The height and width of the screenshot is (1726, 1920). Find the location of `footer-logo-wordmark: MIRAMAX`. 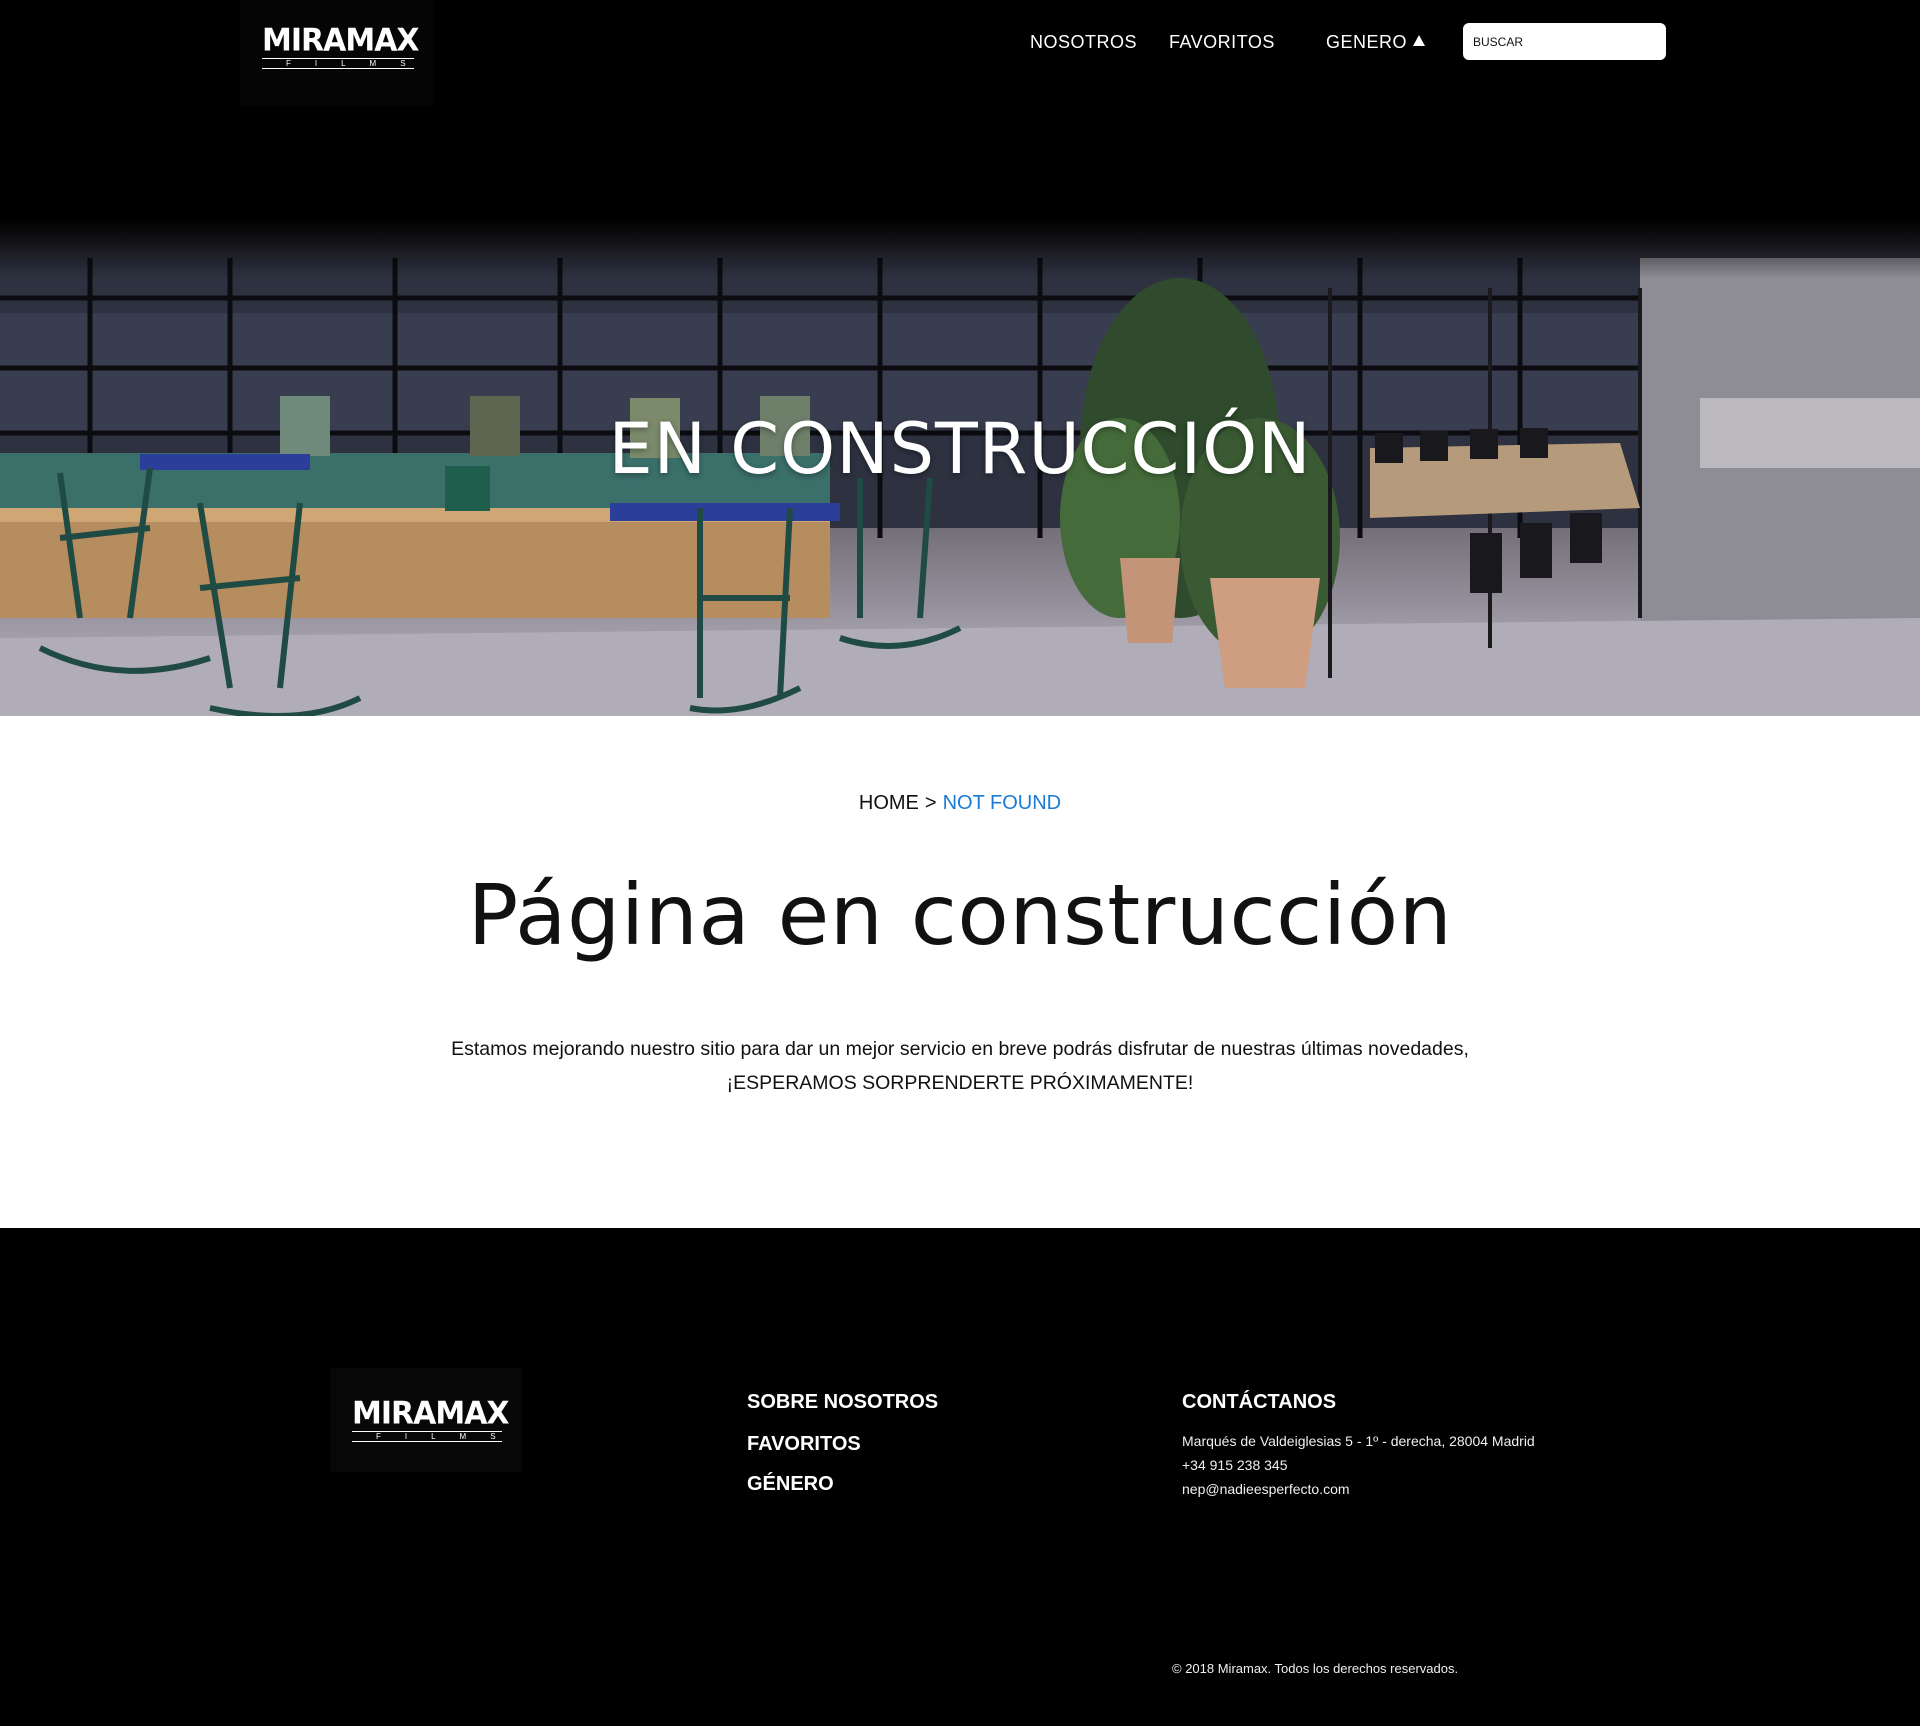

footer-logo-wordmark: MIRAMAX is located at coordinates (431, 1413).